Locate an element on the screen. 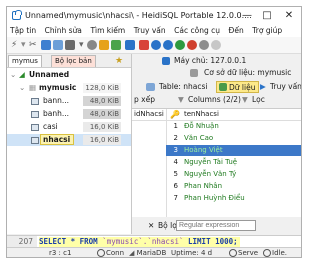 Image resolution: width=320 pixels, height=266 pixels. tree-table-row-selected: nhacsi 16,0 KiB is located at coordinates (69, 140).